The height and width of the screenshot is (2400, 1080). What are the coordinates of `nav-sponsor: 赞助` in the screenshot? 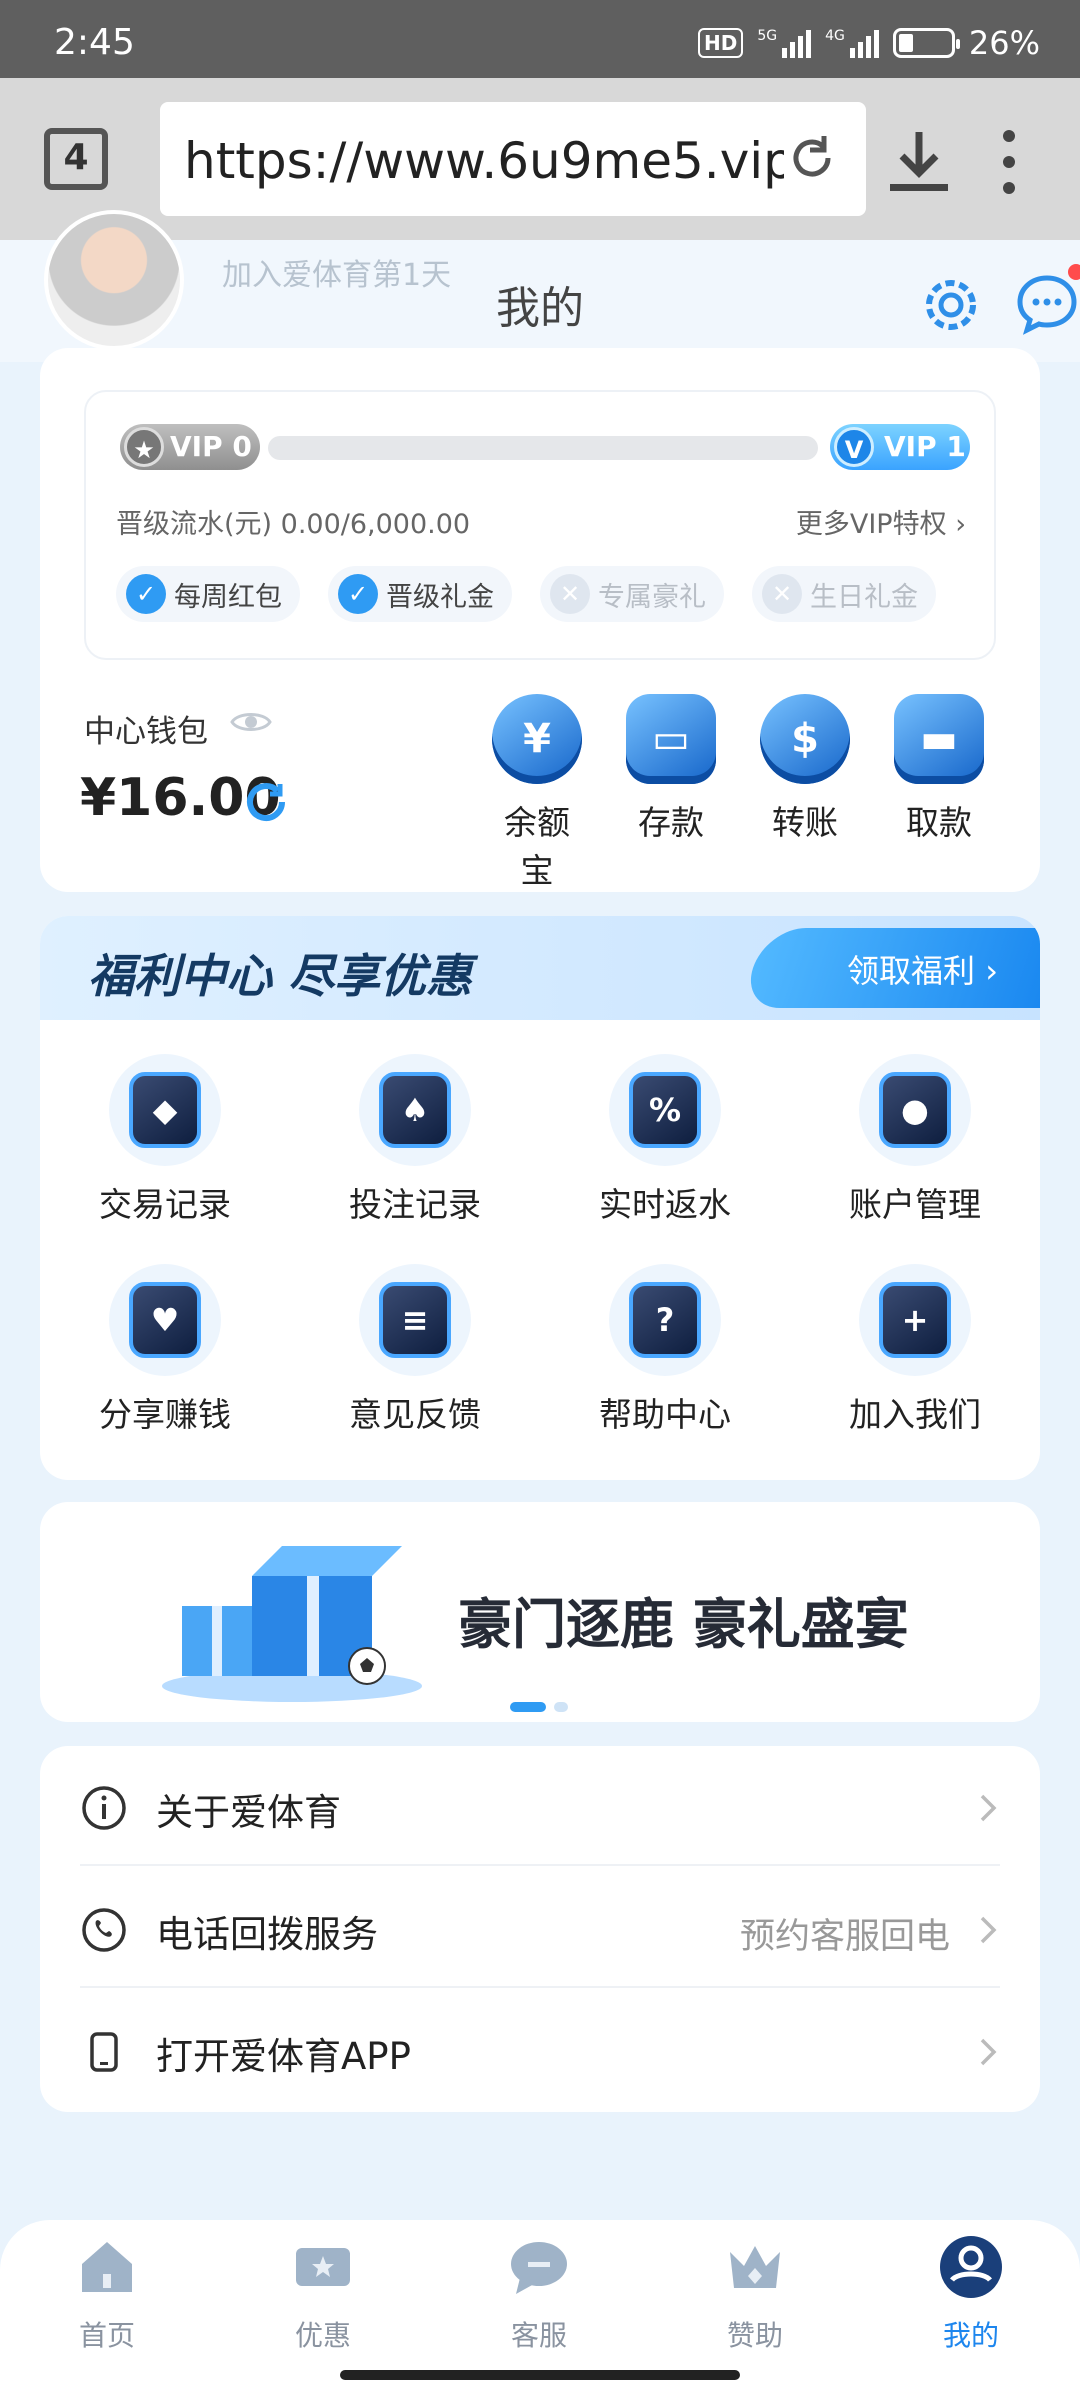 It's located at (755, 2294).